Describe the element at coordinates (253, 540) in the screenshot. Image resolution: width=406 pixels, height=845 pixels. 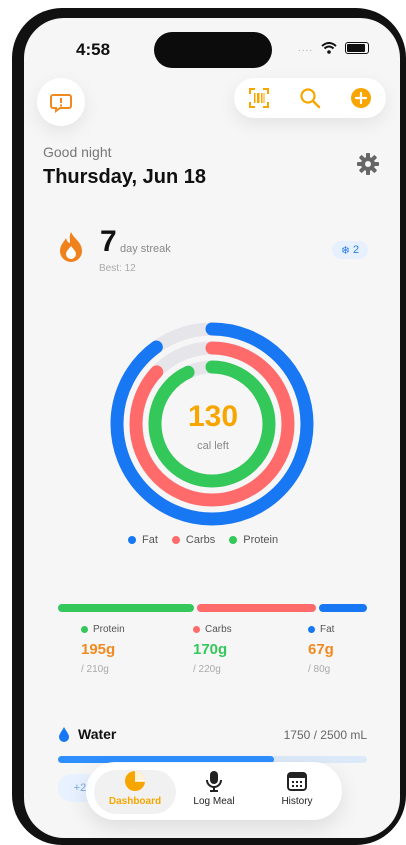
I see `legend-protein: Protein` at that location.